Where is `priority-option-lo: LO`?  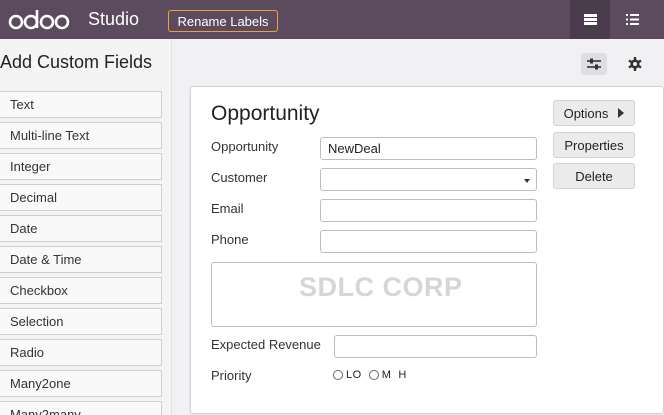
priority-option-lo: LO is located at coordinates (354, 375).